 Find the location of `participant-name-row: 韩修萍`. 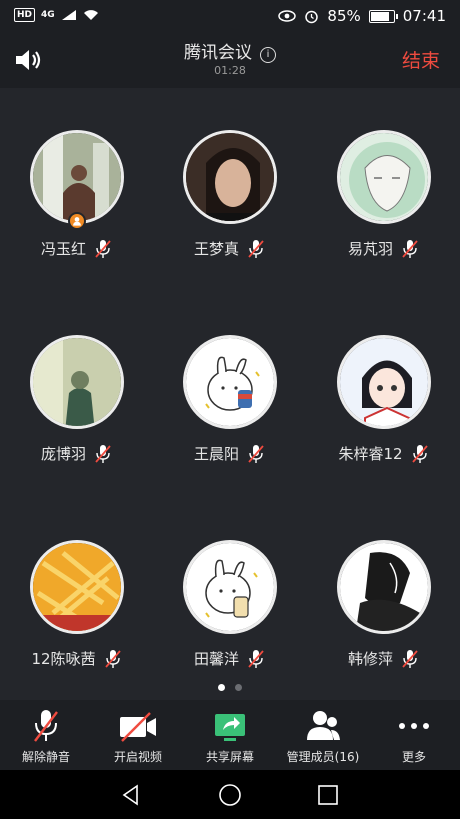

participant-name-row: 韩修萍 is located at coordinates (383, 658).